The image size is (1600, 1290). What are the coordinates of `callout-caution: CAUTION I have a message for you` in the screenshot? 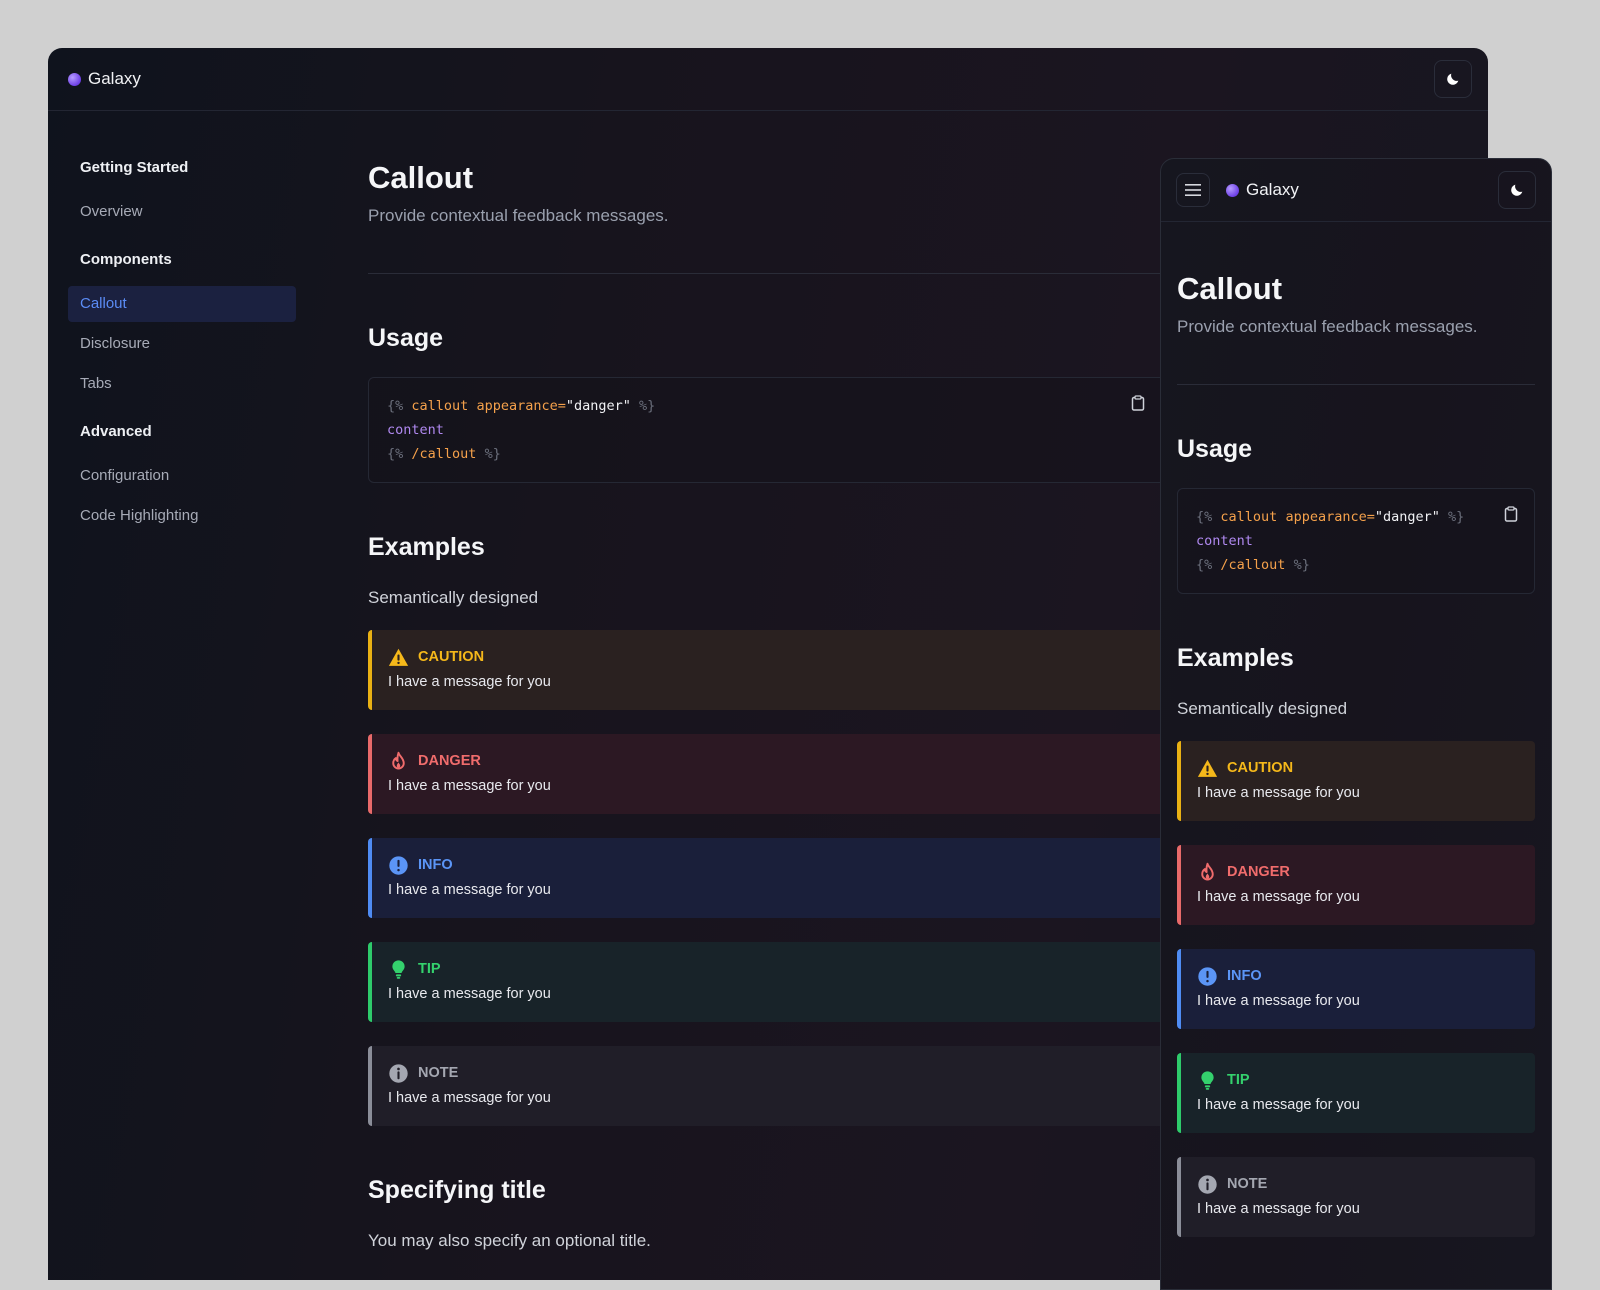 It's located at (1356, 781).